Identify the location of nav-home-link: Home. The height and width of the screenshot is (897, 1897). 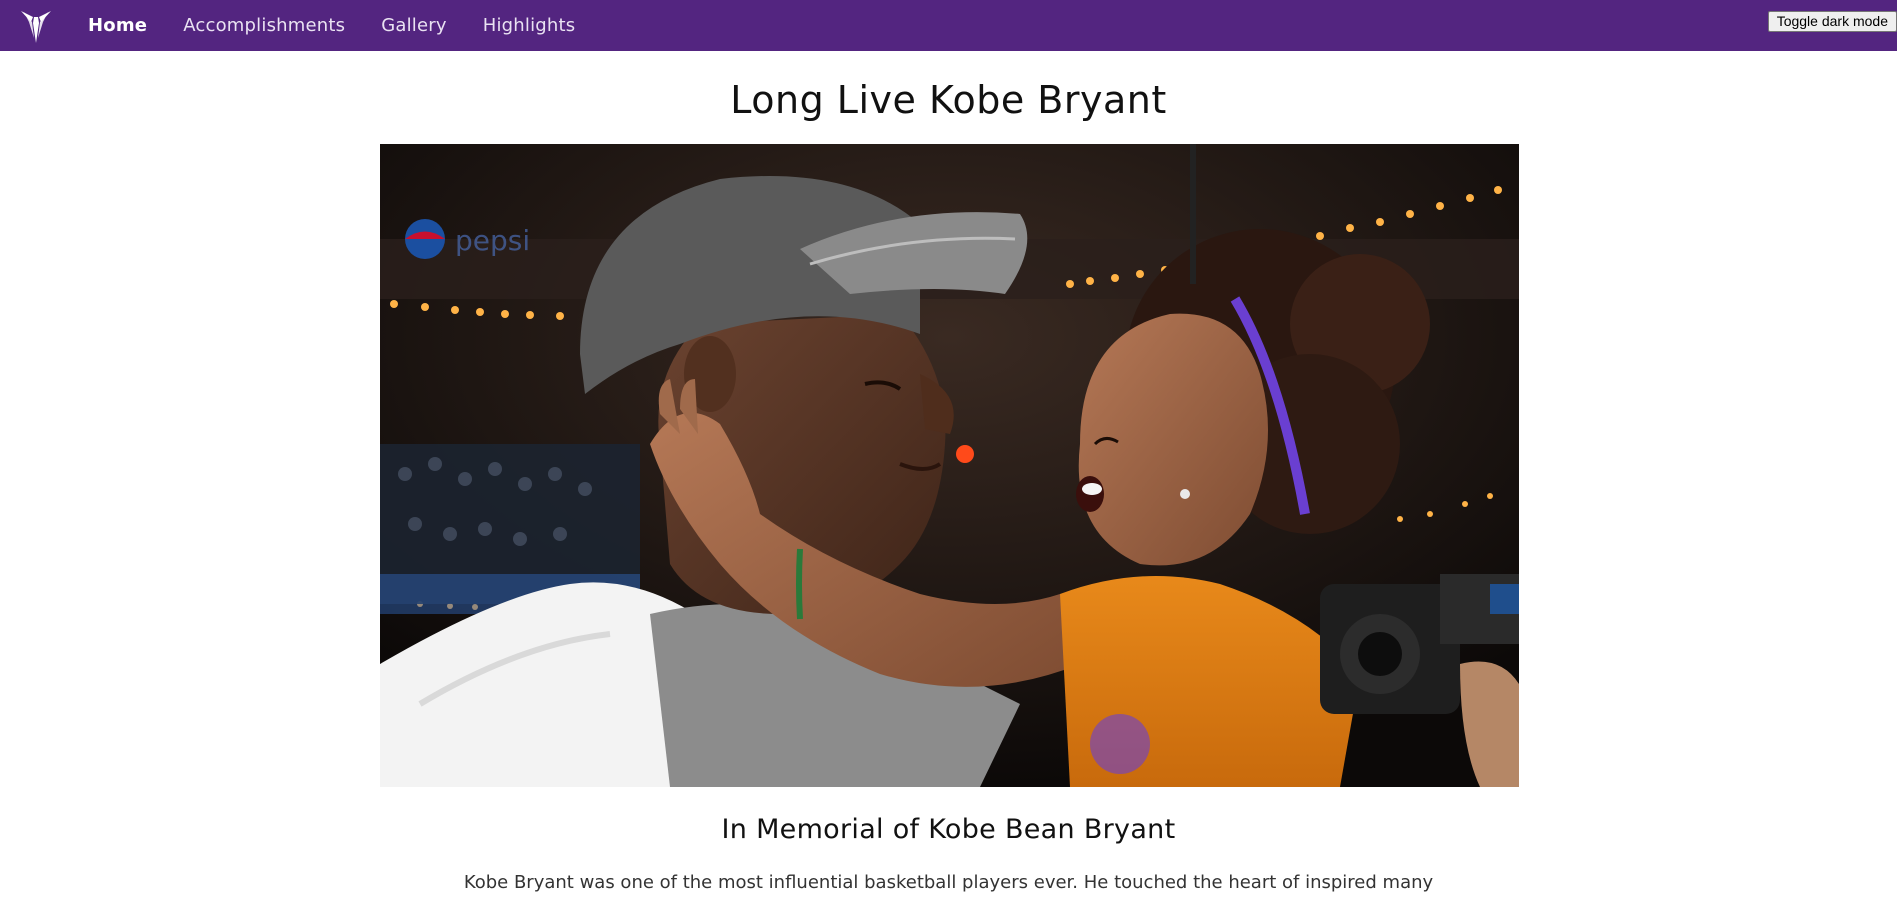
(117, 25).